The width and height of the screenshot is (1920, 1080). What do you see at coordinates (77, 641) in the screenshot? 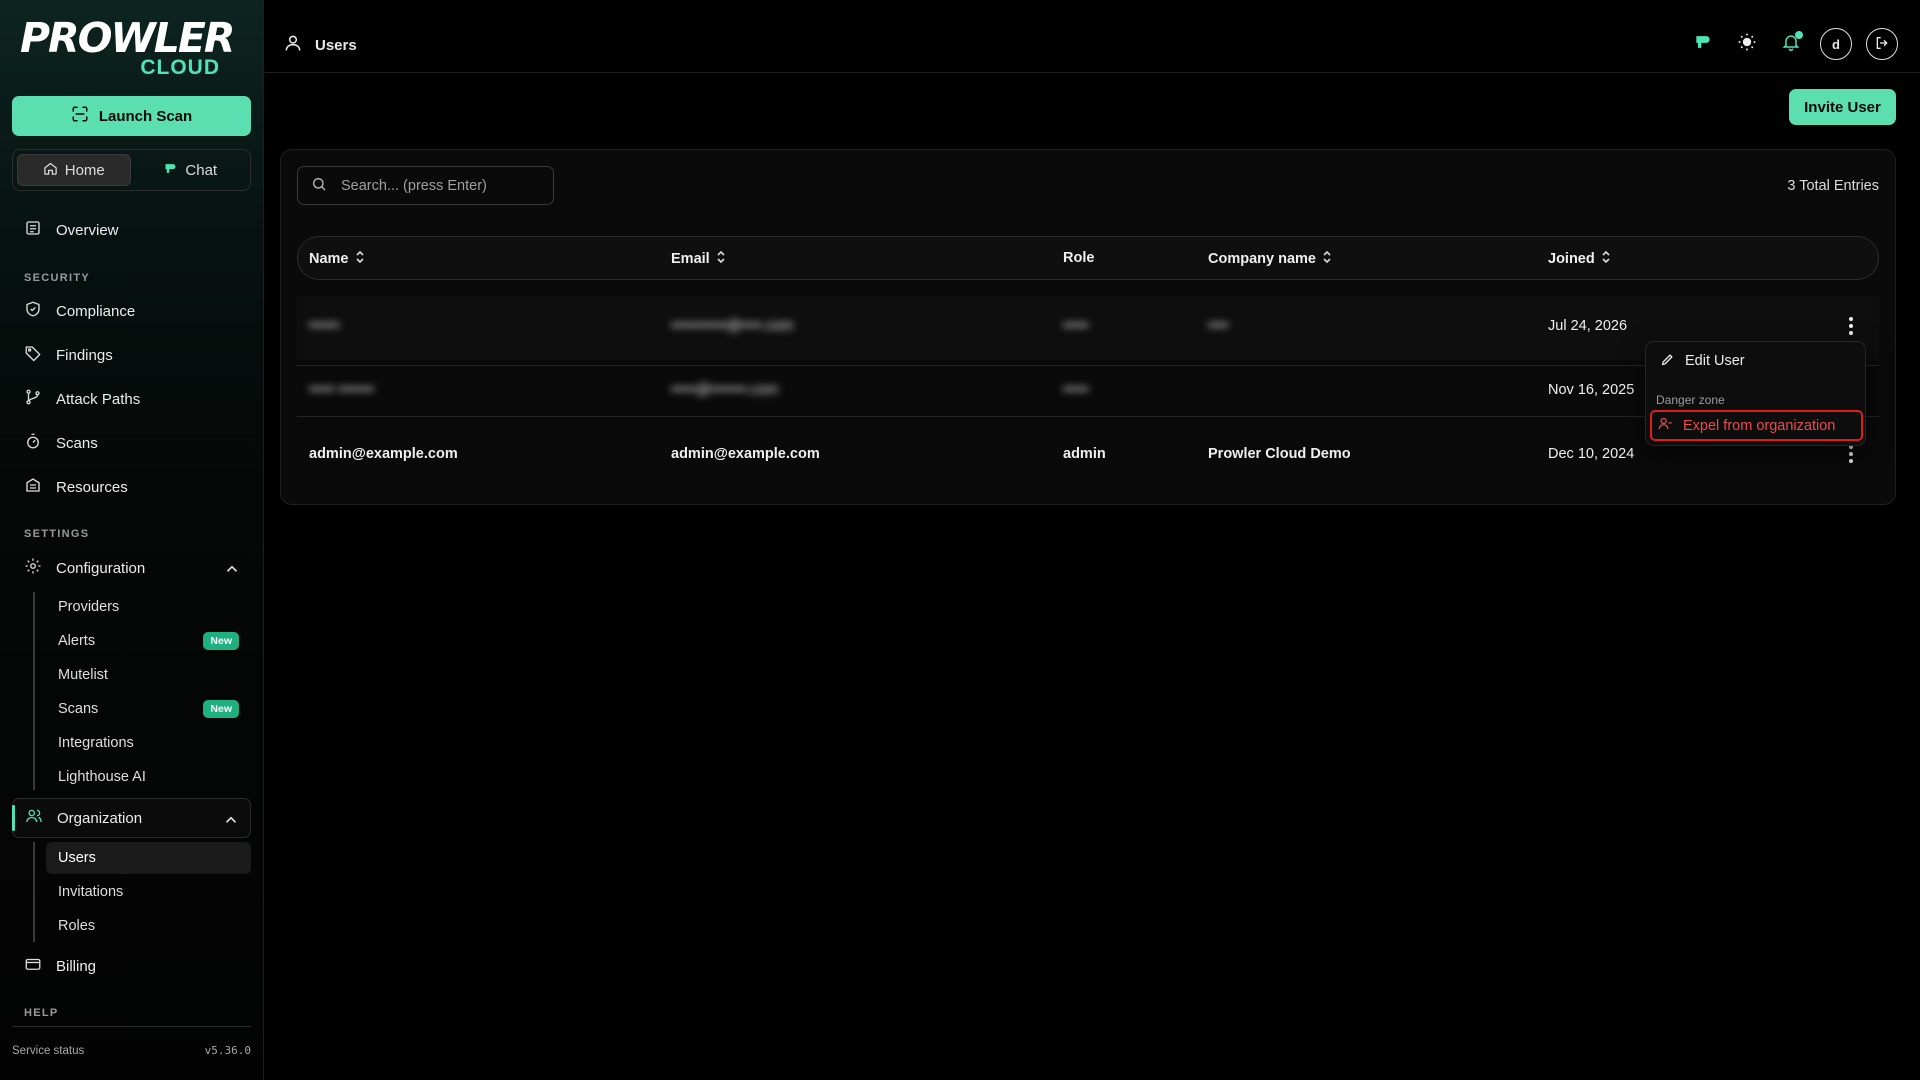
I see `sidebar-subitem-label: Alerts` at bounding box center [77, 641].